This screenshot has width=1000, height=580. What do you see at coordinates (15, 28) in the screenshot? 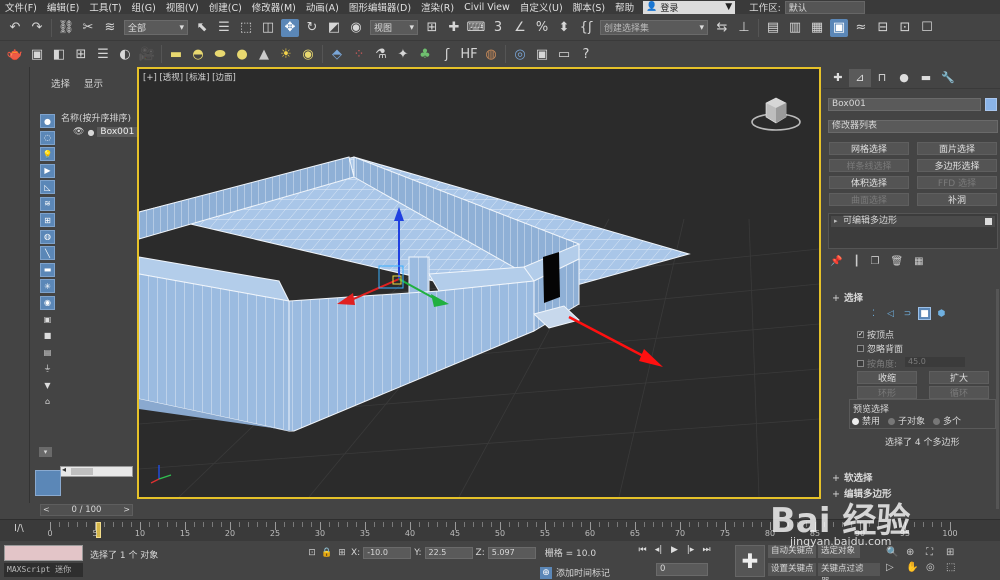
I see `undo-icon: ↶` at bounding box center [15, 28].